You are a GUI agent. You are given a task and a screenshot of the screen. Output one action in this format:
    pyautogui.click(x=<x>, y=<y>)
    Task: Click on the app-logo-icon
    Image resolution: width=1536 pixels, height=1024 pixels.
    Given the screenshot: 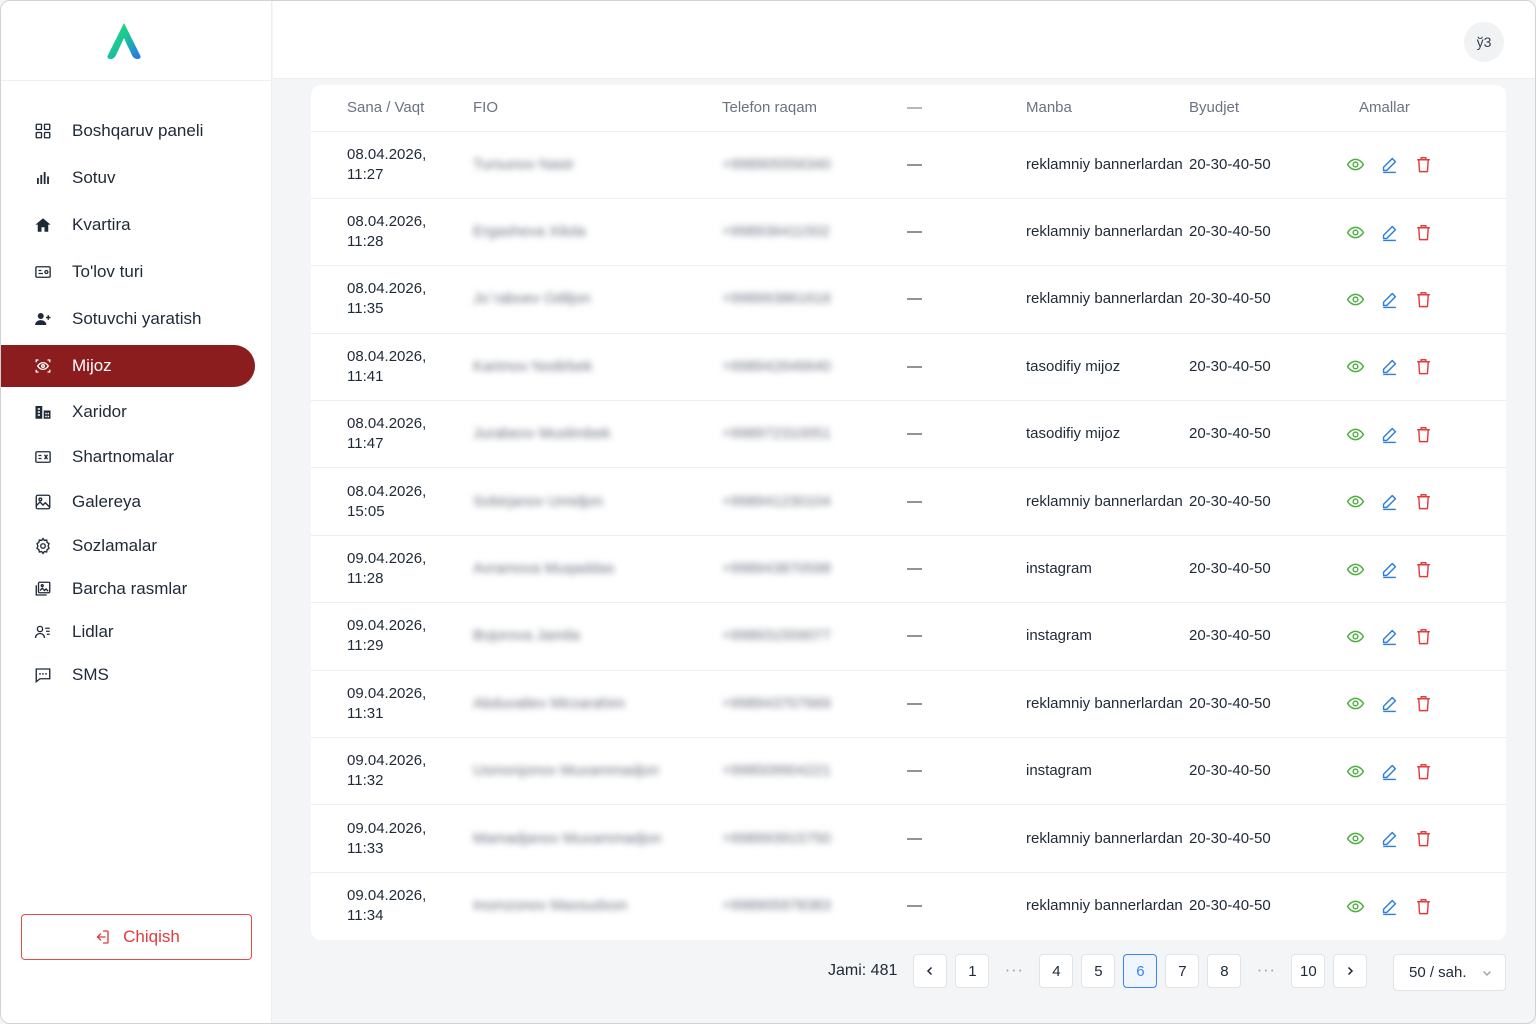 What is the action you would take?
    pyautogui.click(x=124, y=41)
    